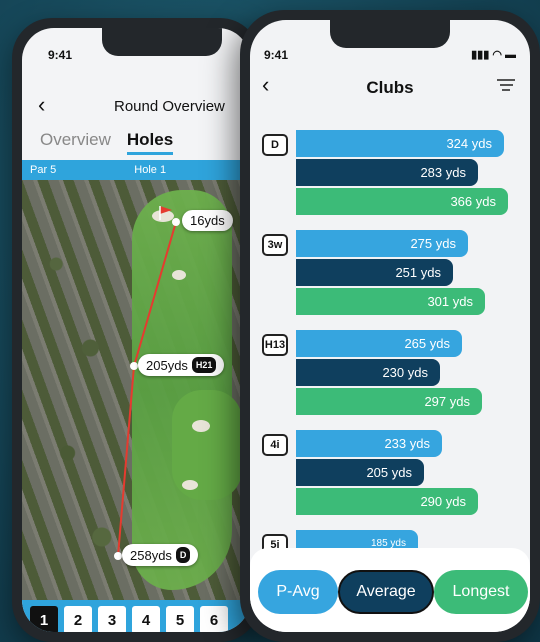 The width and height of the screenshot is (540, 642). Describe the element at coordinates (275, 145) in the screenshot. I see `club-label: D` at that location.